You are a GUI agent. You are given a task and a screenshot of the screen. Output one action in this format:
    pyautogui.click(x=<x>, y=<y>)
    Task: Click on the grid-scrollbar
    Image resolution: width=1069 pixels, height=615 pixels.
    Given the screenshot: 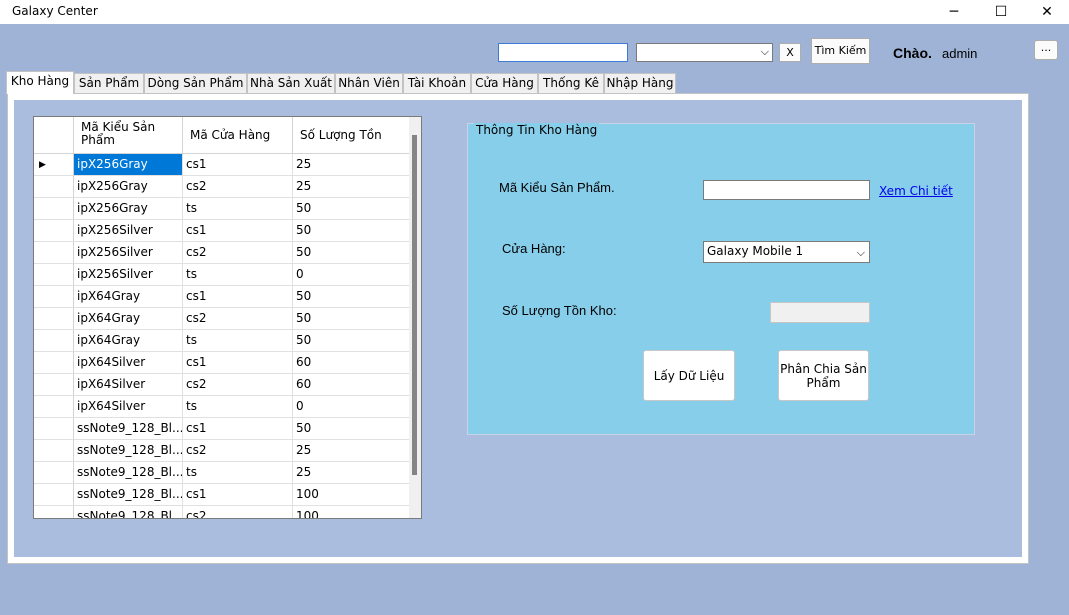 What is the action you would take?
    pyautogui.click(x=415, y=317)
    